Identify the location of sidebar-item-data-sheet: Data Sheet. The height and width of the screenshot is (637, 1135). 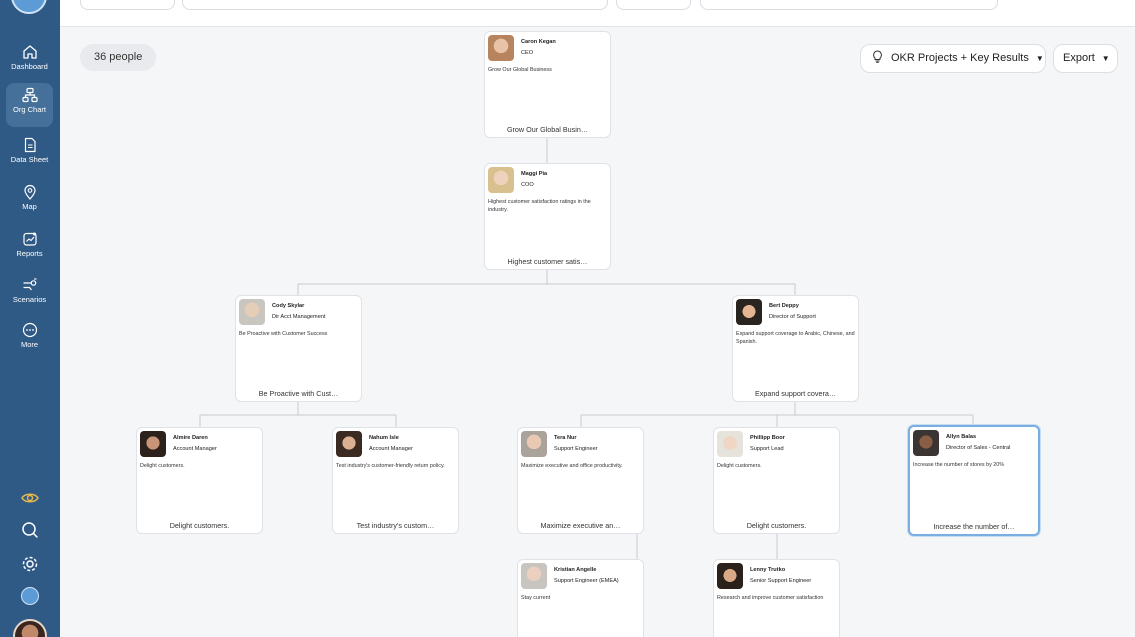
(29, 155).